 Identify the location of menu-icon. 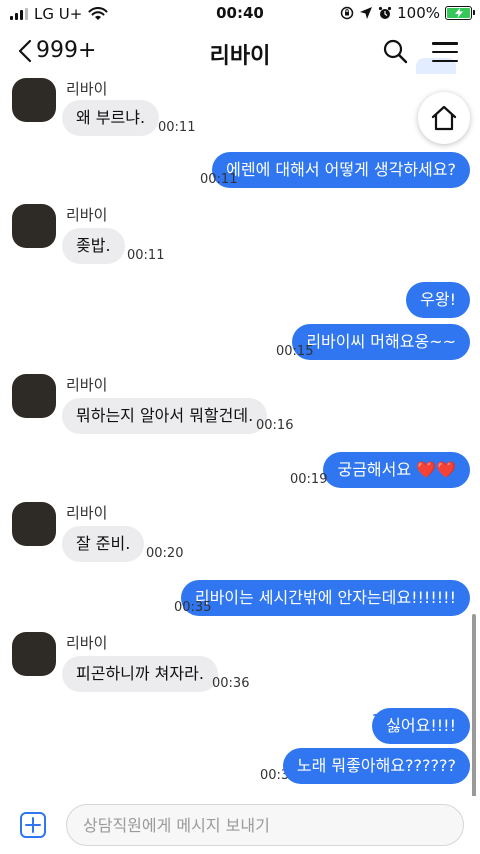
(445, 52).